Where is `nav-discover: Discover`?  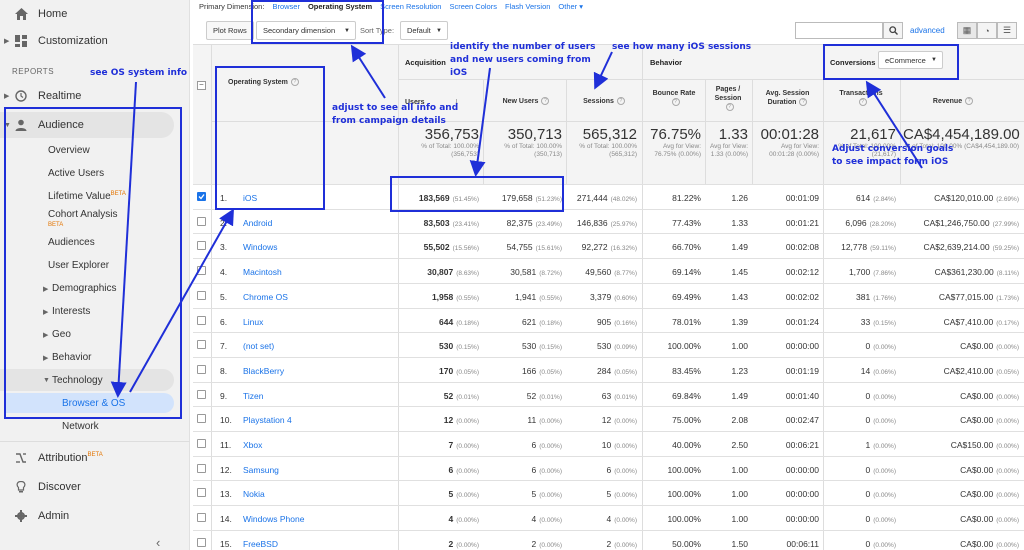
nav-discover: Discover is located at coordinates (95, 487).